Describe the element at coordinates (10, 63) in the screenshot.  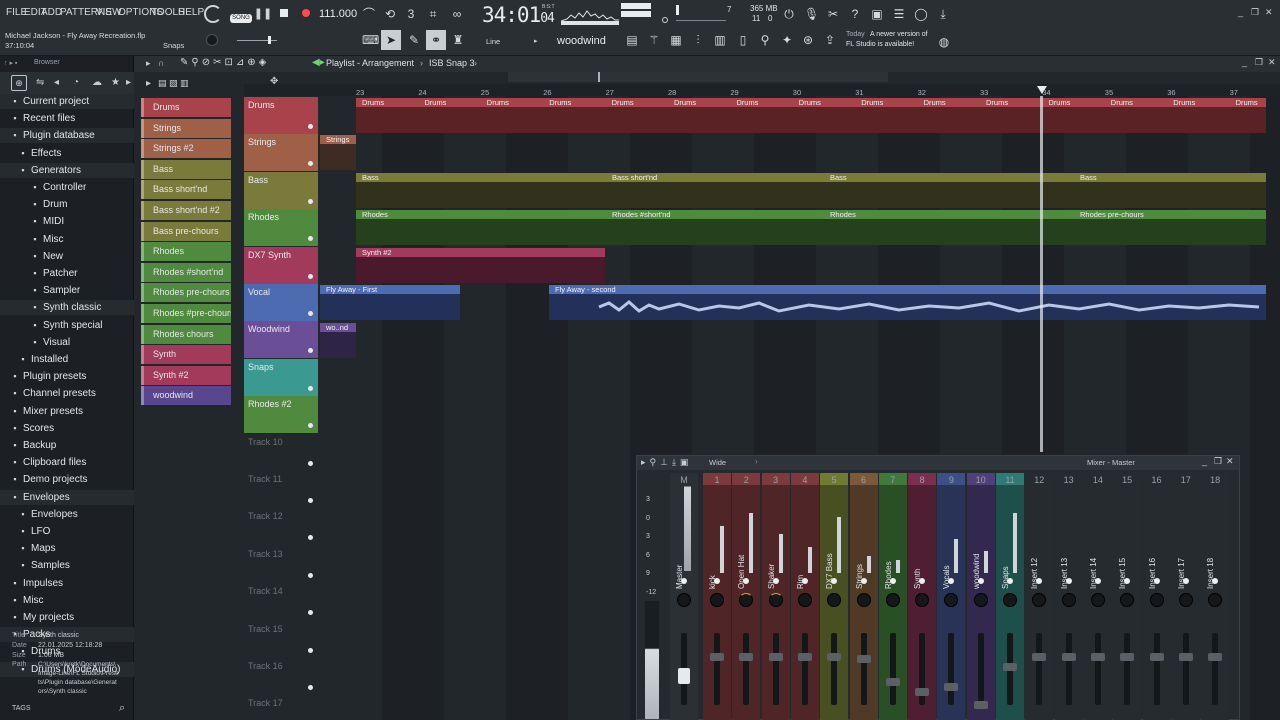
I see `browser-nav-icon: ↑ ▸ ▪` at that location.